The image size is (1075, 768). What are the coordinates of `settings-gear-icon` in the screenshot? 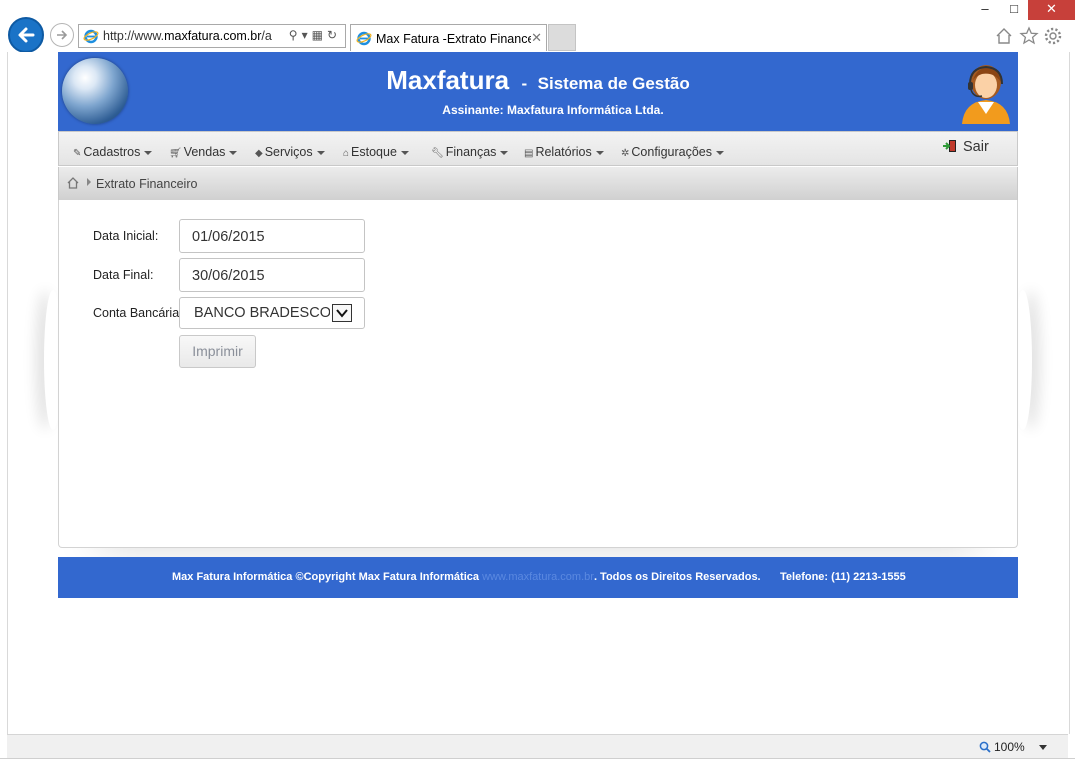 It's located at (1053, 36).